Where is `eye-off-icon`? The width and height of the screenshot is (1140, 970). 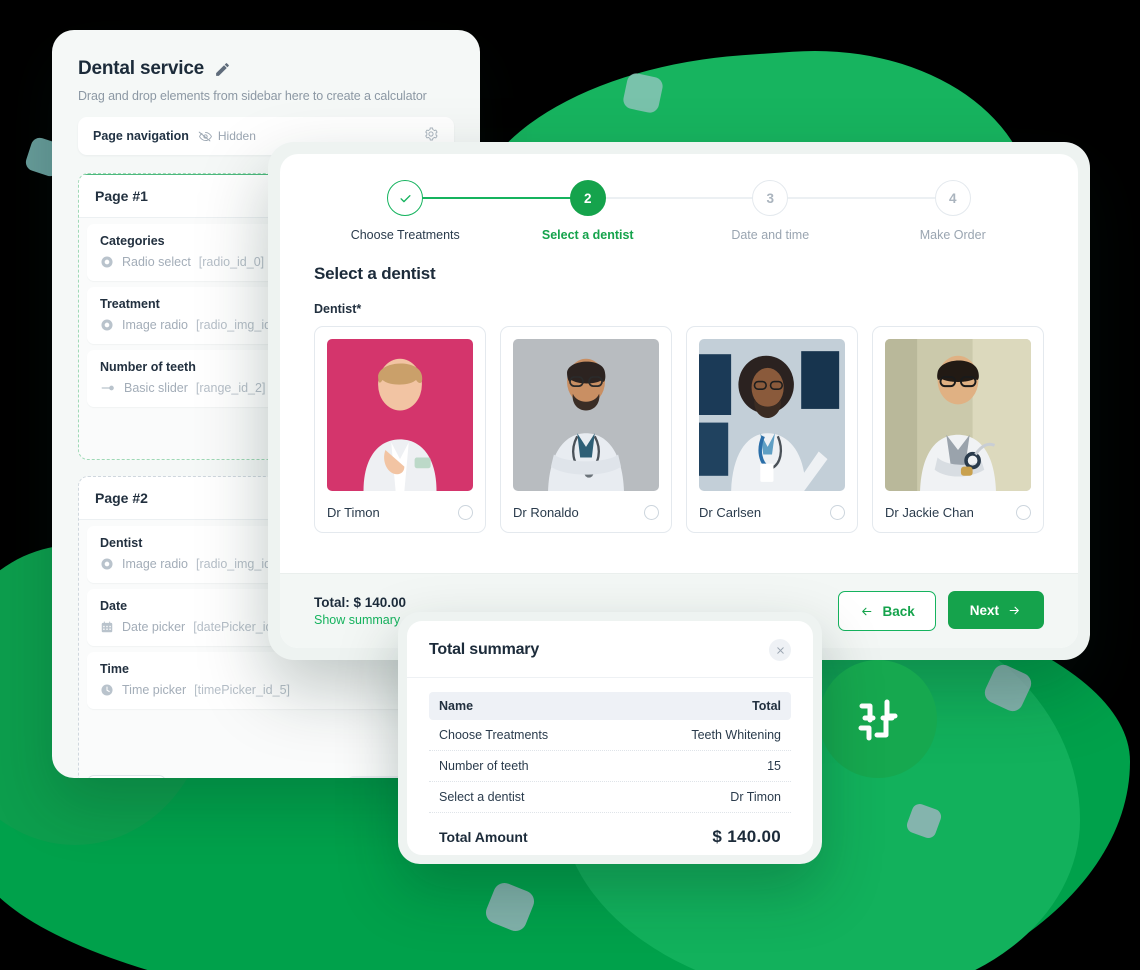
eye-off-icon is located at coordinates (205, 136).